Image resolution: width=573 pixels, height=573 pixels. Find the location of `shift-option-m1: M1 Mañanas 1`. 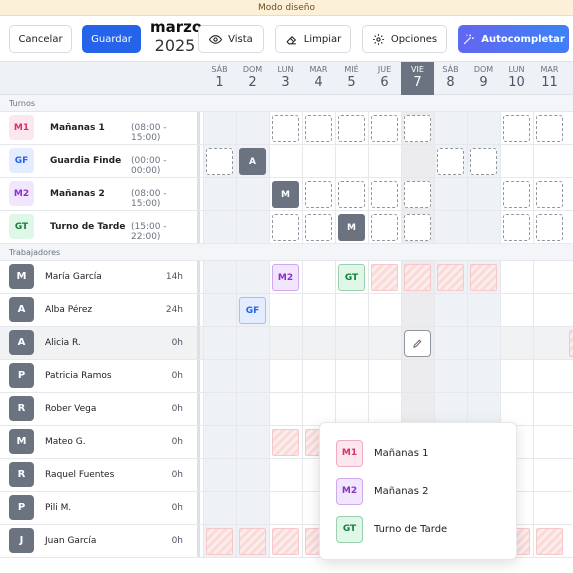

shift-option-m1: M1 Mañanas 1 is located at coordinates (421, 453).